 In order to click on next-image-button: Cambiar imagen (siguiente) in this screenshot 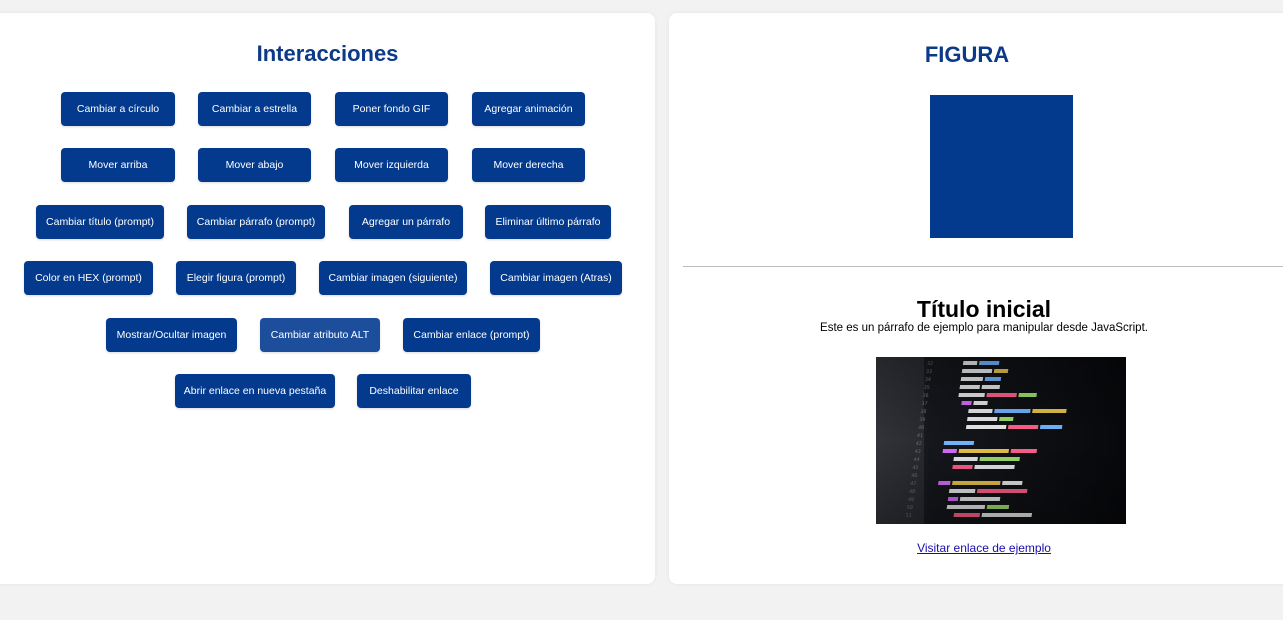, I will do `click(393, 278)`.